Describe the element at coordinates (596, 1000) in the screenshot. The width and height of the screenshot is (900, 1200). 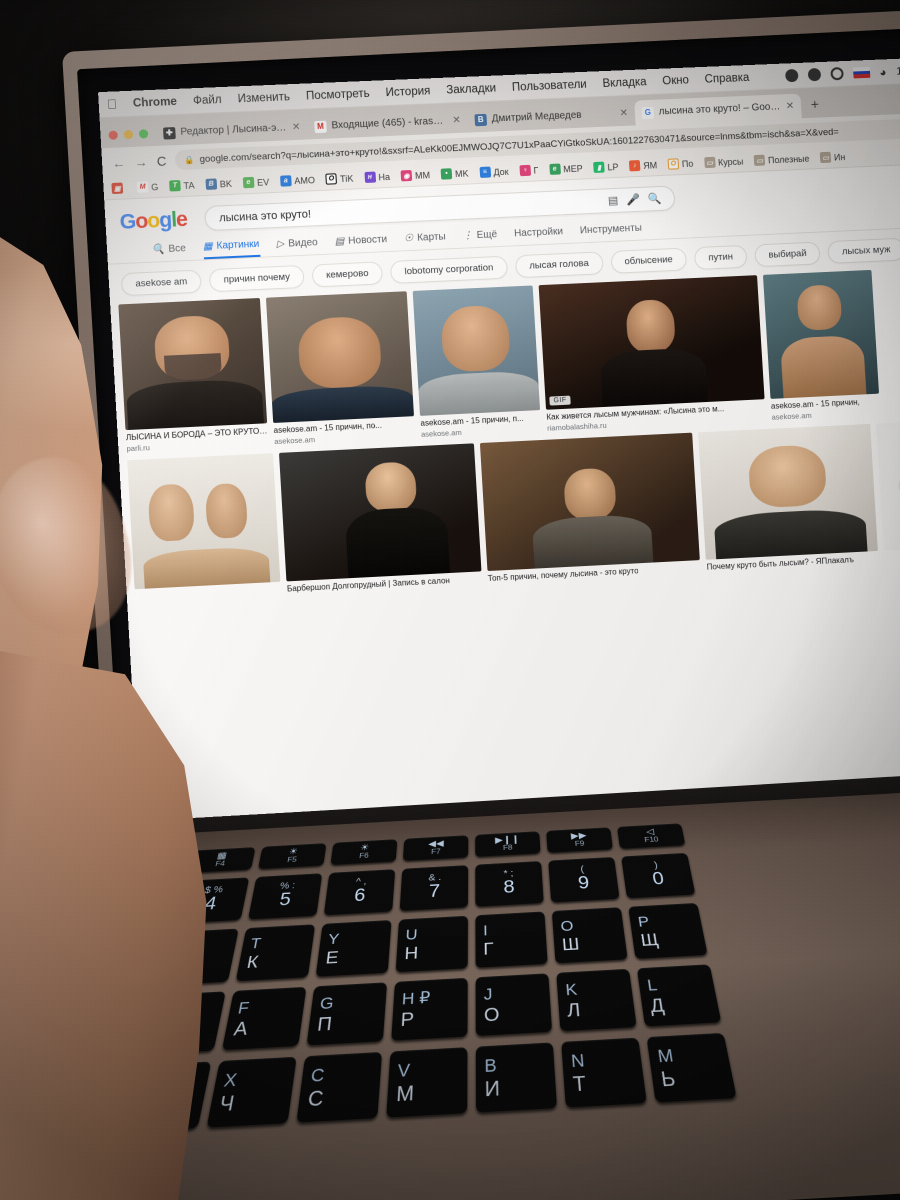
I see `key-k-l: KЛ` at that location.